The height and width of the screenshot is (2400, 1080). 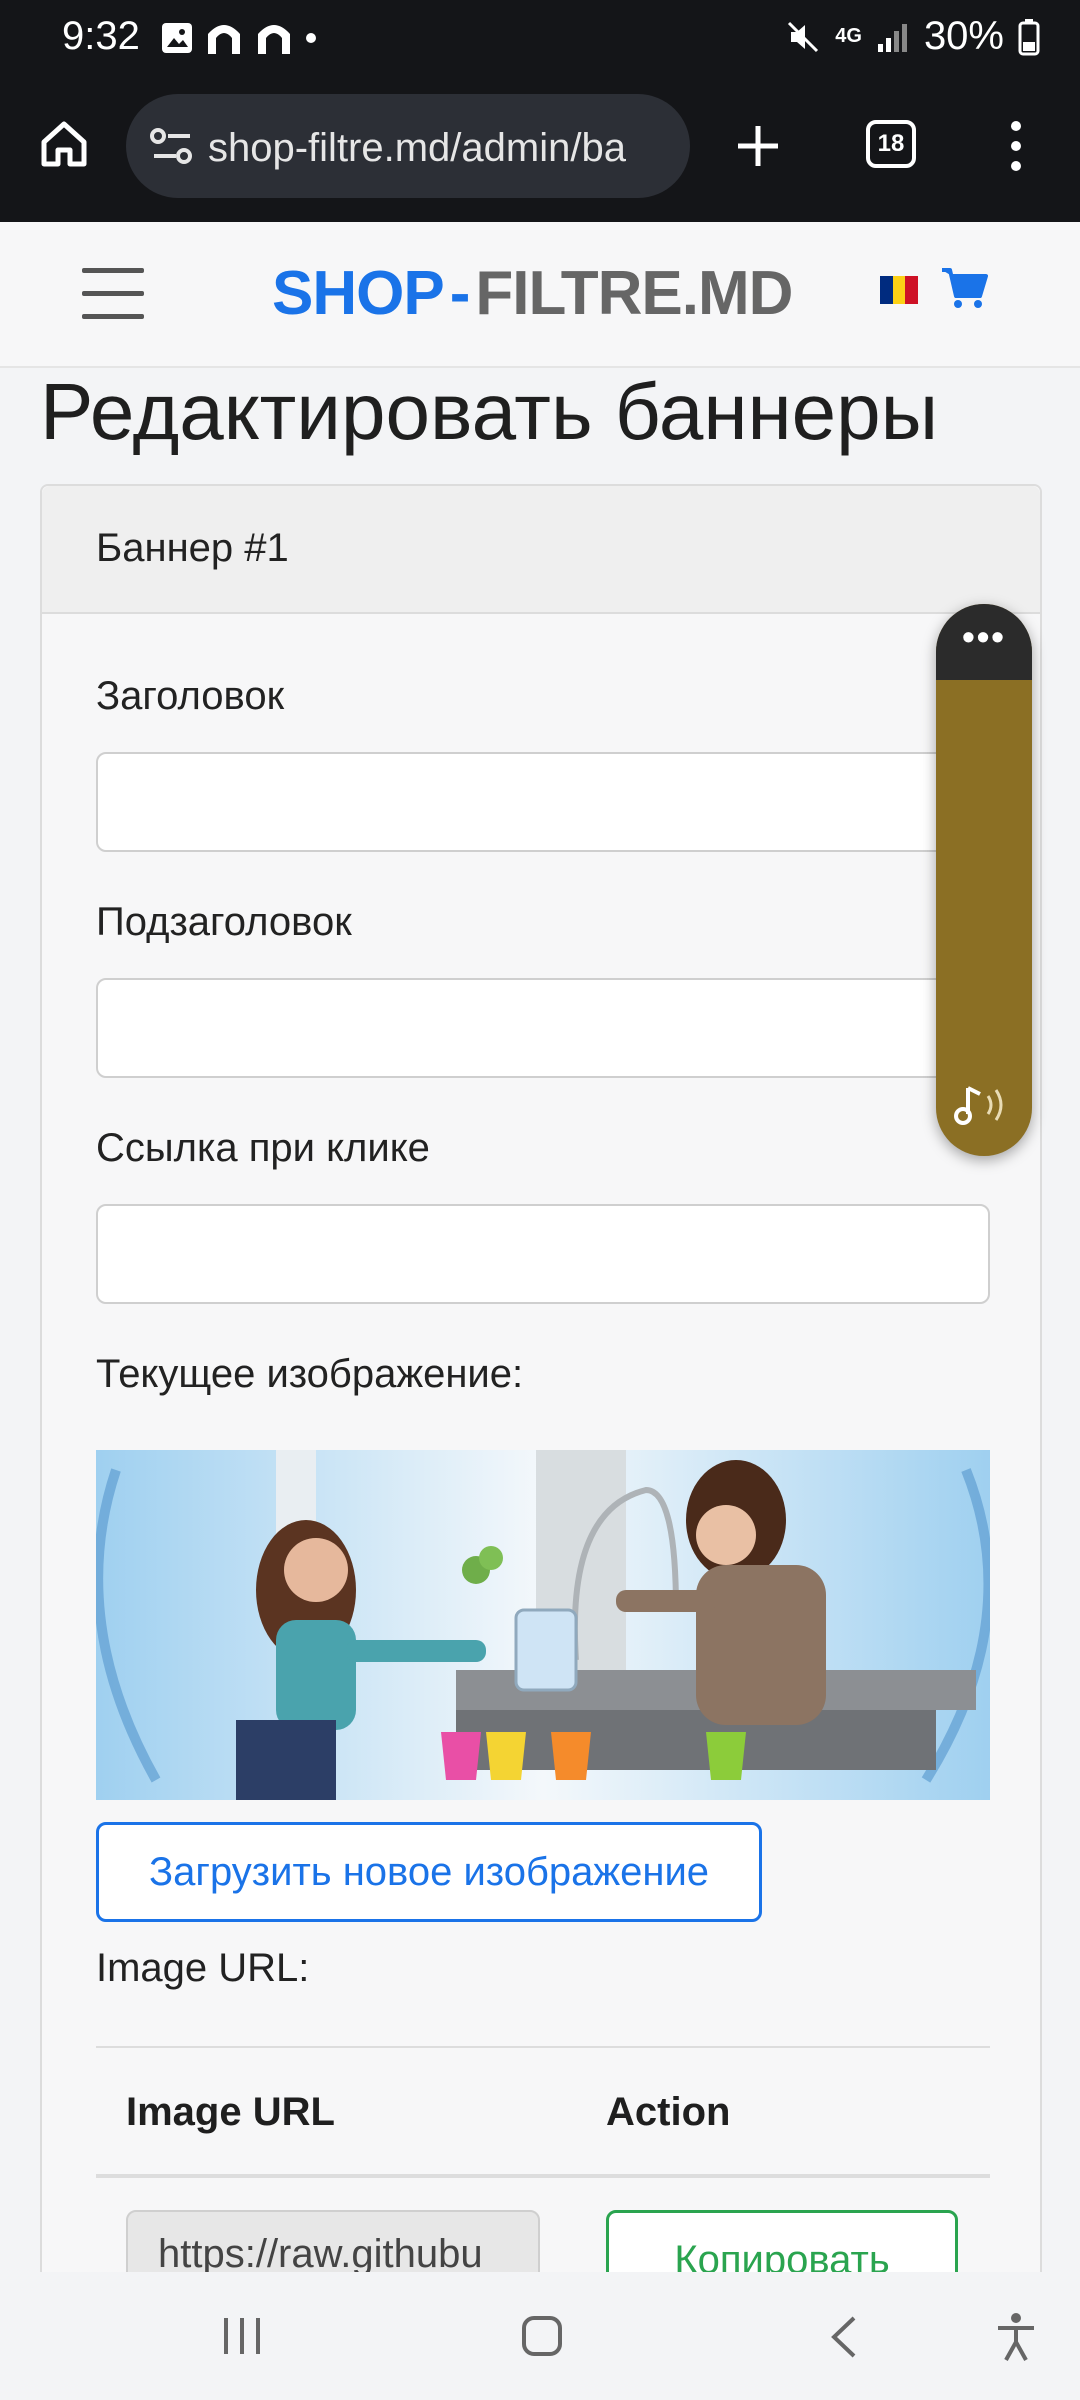 I want to click on table-header-divider, so click(x=543, y=2176).